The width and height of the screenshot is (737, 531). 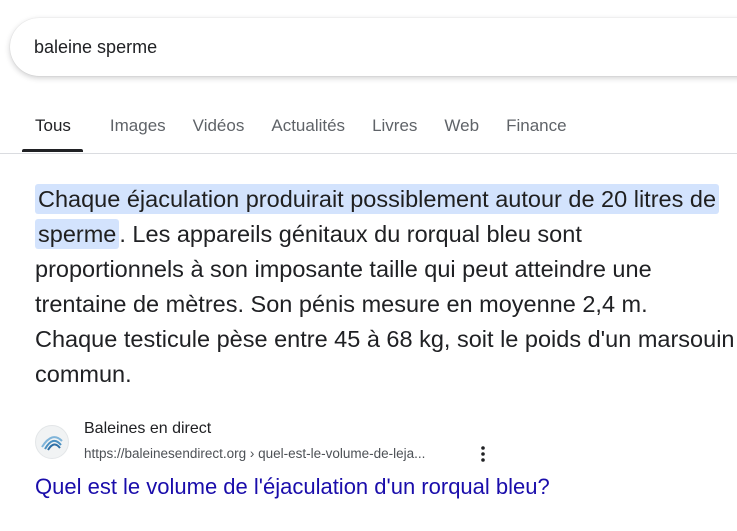 I want to click on source-name: Baleines en direct, so click(x=147, y=429).